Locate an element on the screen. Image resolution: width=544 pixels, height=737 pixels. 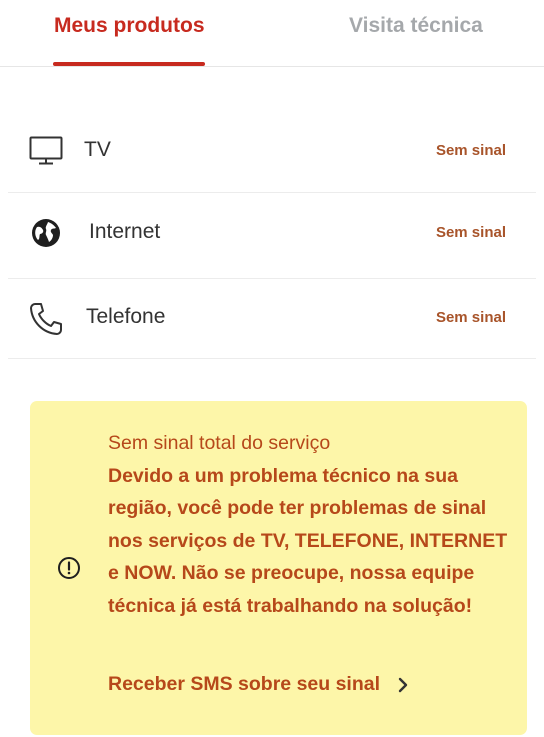
chevron-right-icon is located at coordinates (403, 684).